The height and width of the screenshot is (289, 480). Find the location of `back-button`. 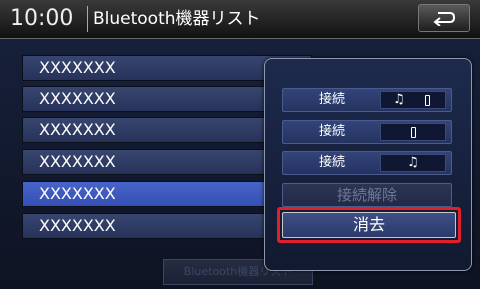

back-button is located at coordinates (444, 18).